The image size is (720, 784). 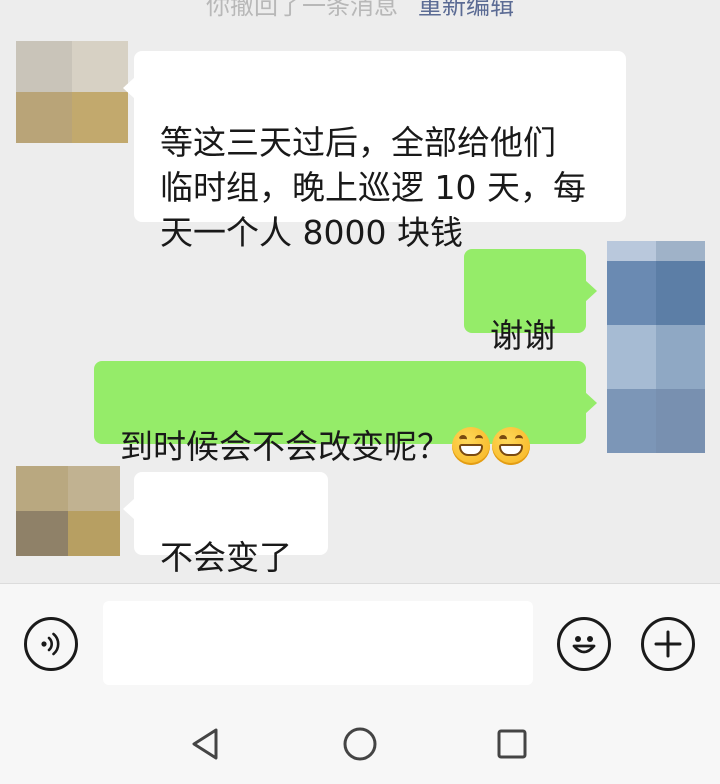 I want to click on voice-input-button, so click(x=51, y=644).